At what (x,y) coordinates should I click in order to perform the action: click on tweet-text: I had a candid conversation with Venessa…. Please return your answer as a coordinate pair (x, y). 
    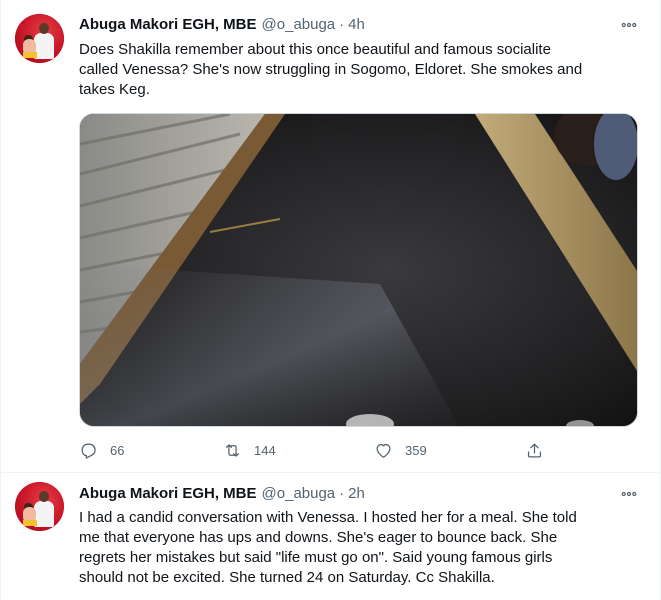
    Looking at the image, I should click on (328, 547).